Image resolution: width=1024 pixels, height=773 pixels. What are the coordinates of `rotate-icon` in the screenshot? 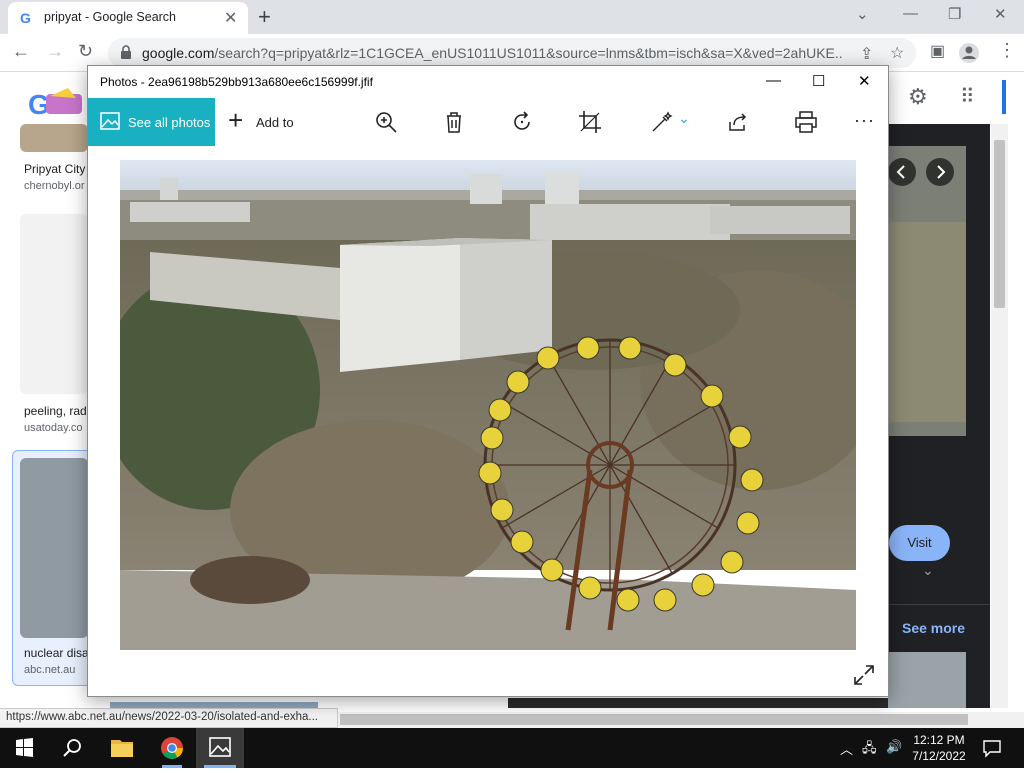 It's located at (522, 122).